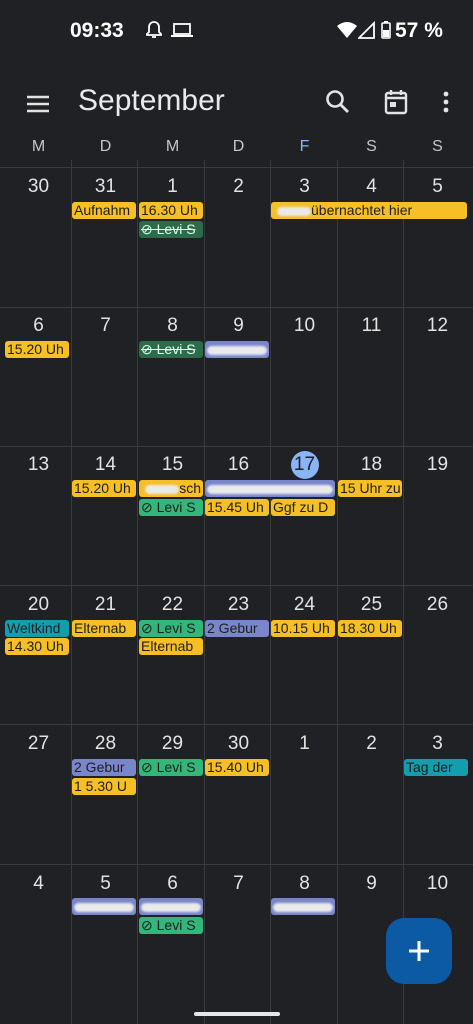  I want to click on day-cell: 14, so click(105, 465).